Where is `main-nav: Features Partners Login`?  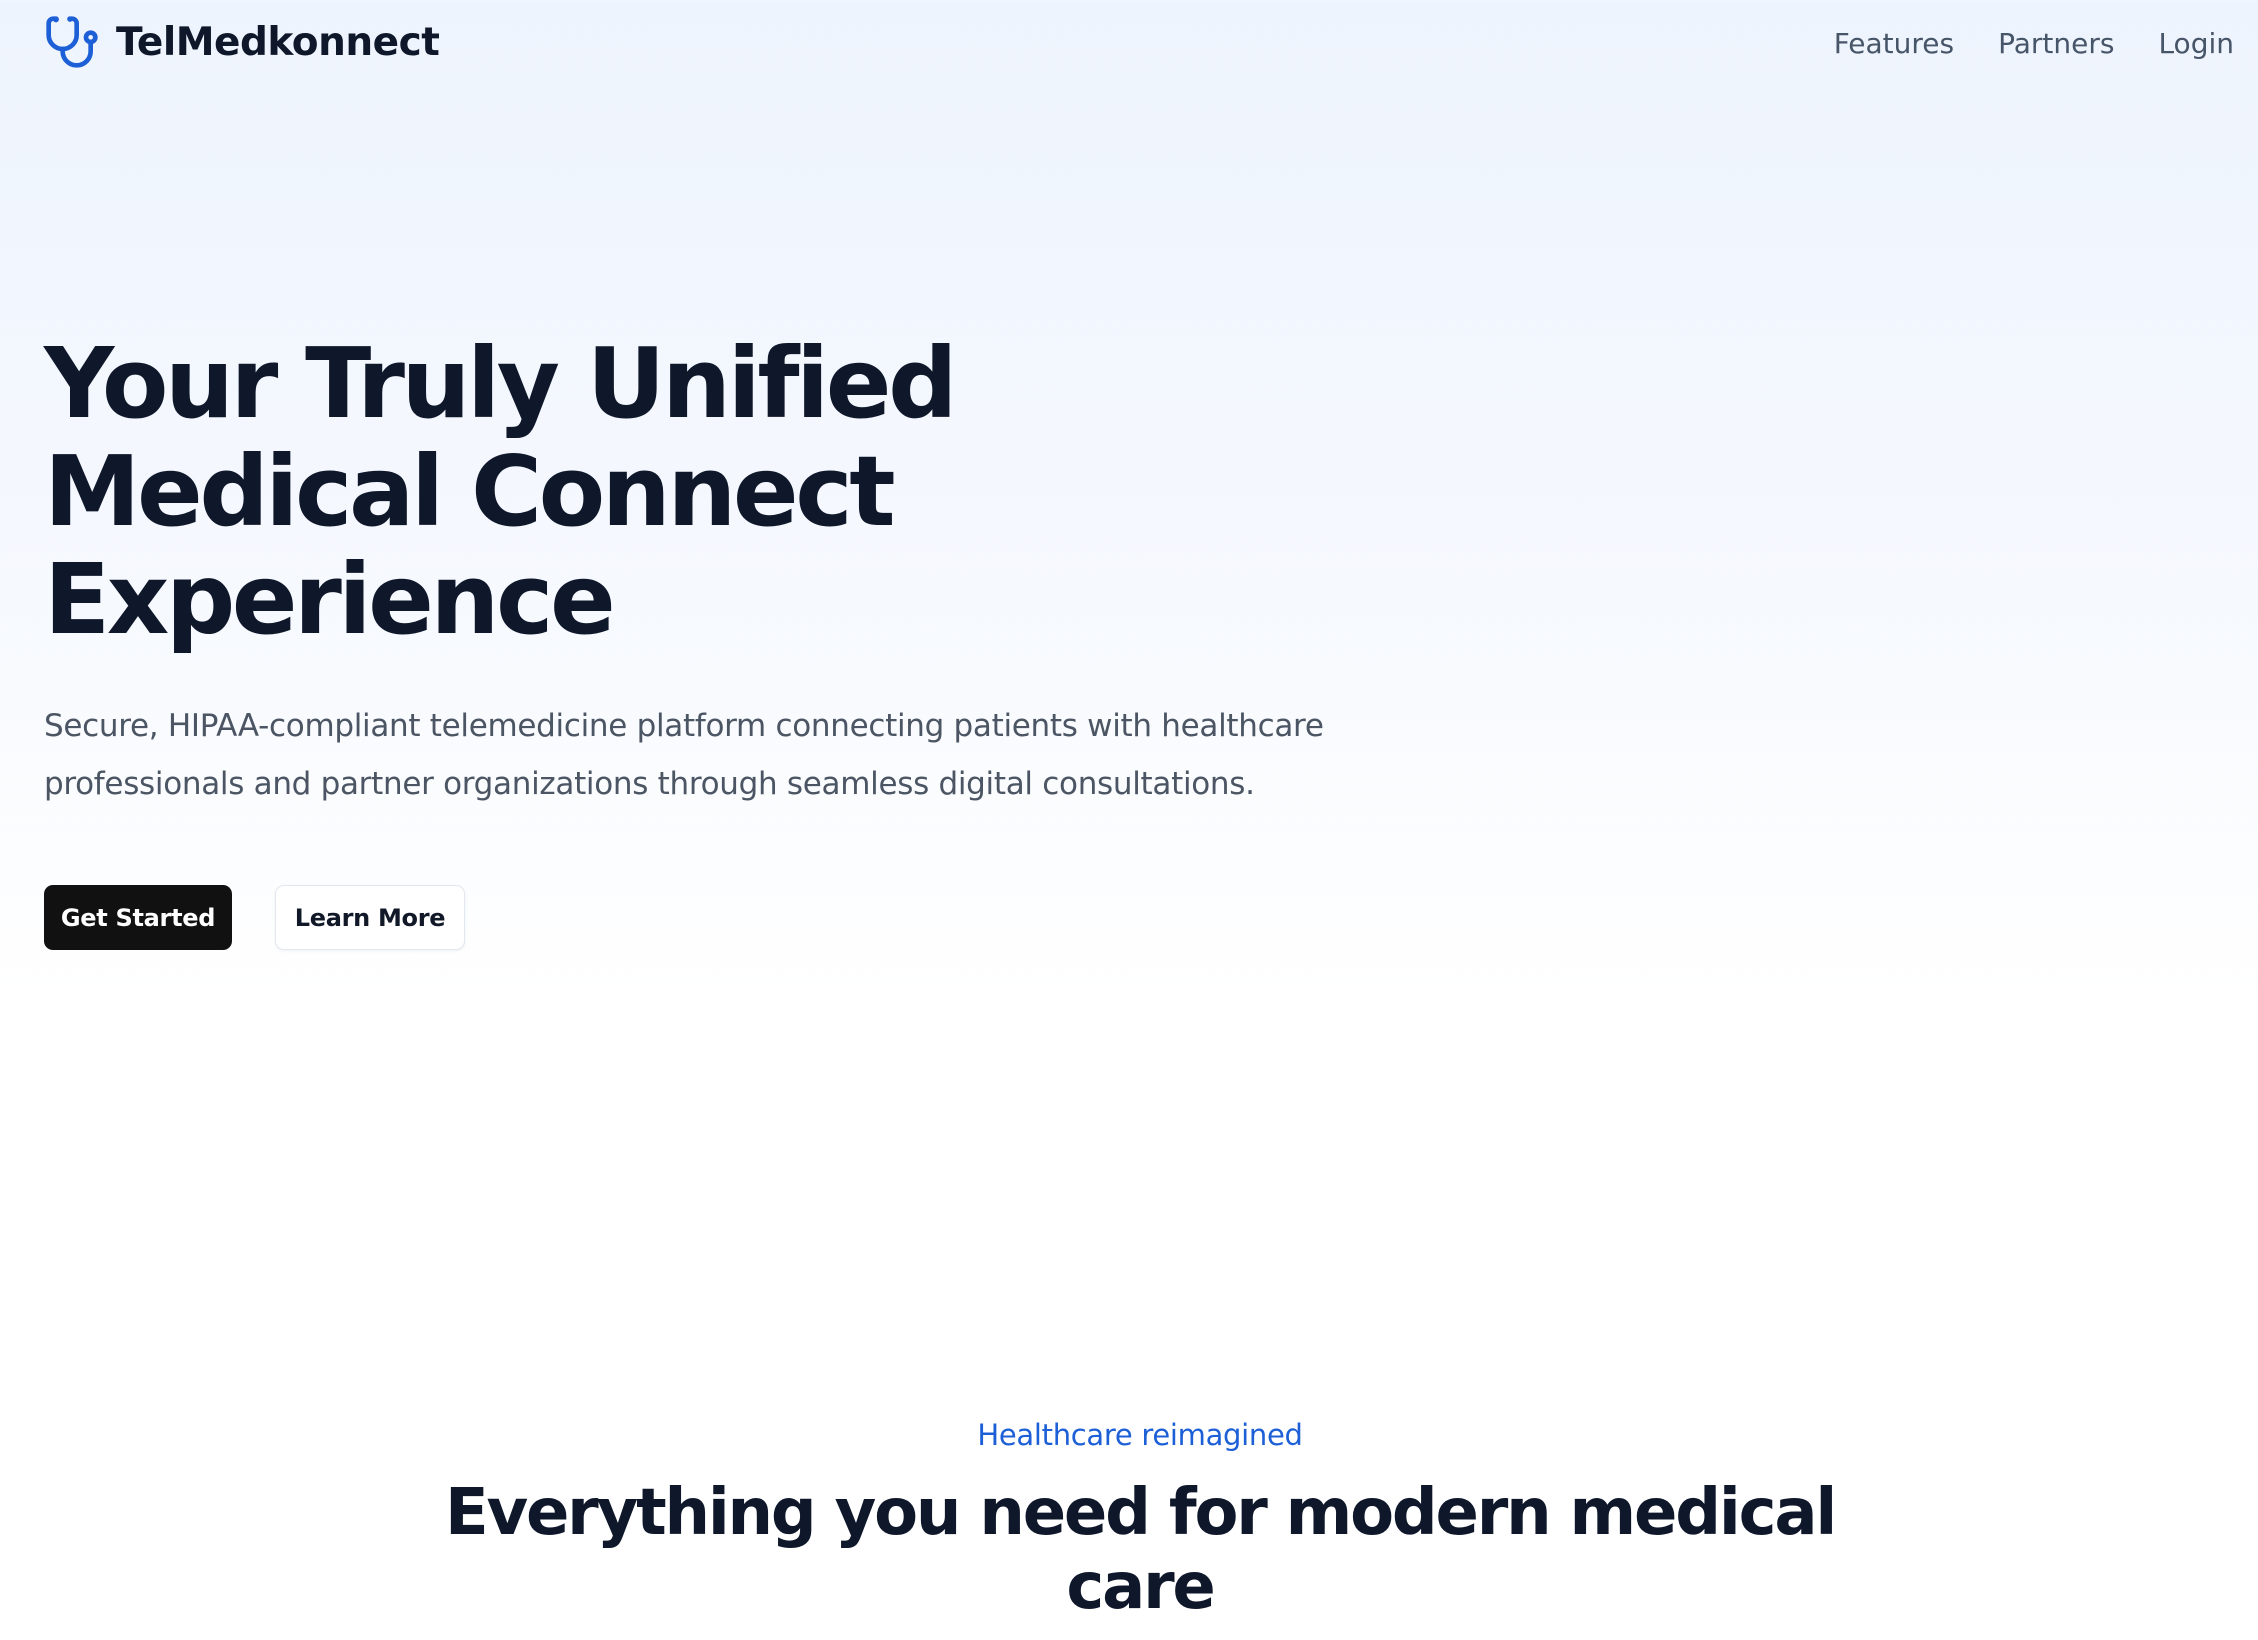 main-nav: Features Partners Login is located at coordinates (2034, 43).